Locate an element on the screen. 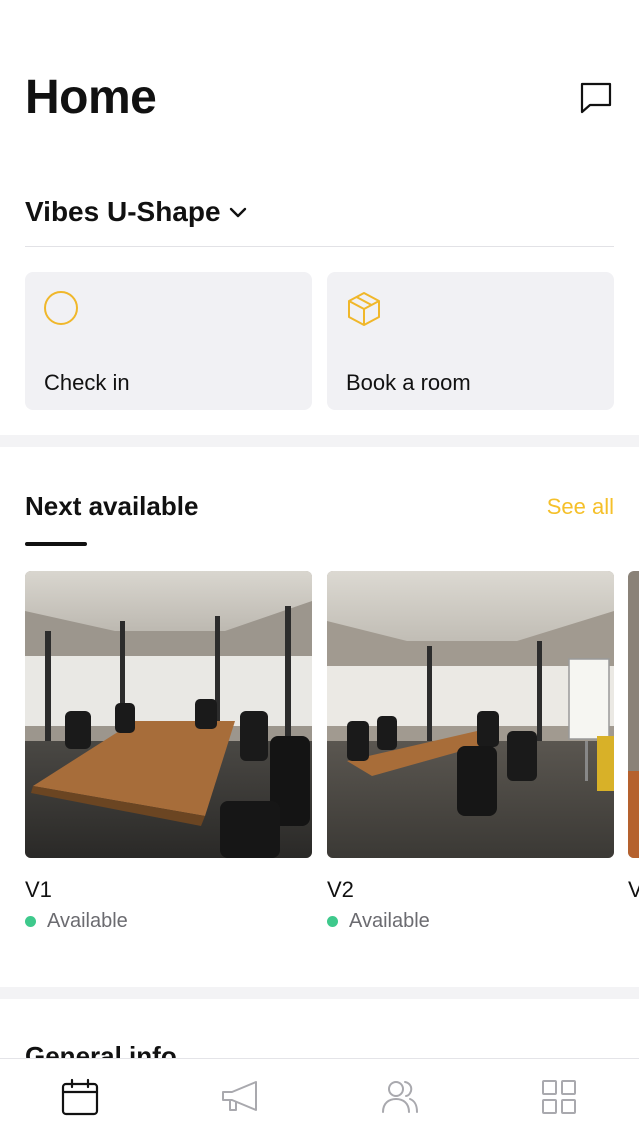  room-card: V2 Available is located at coordinates (470, 752).